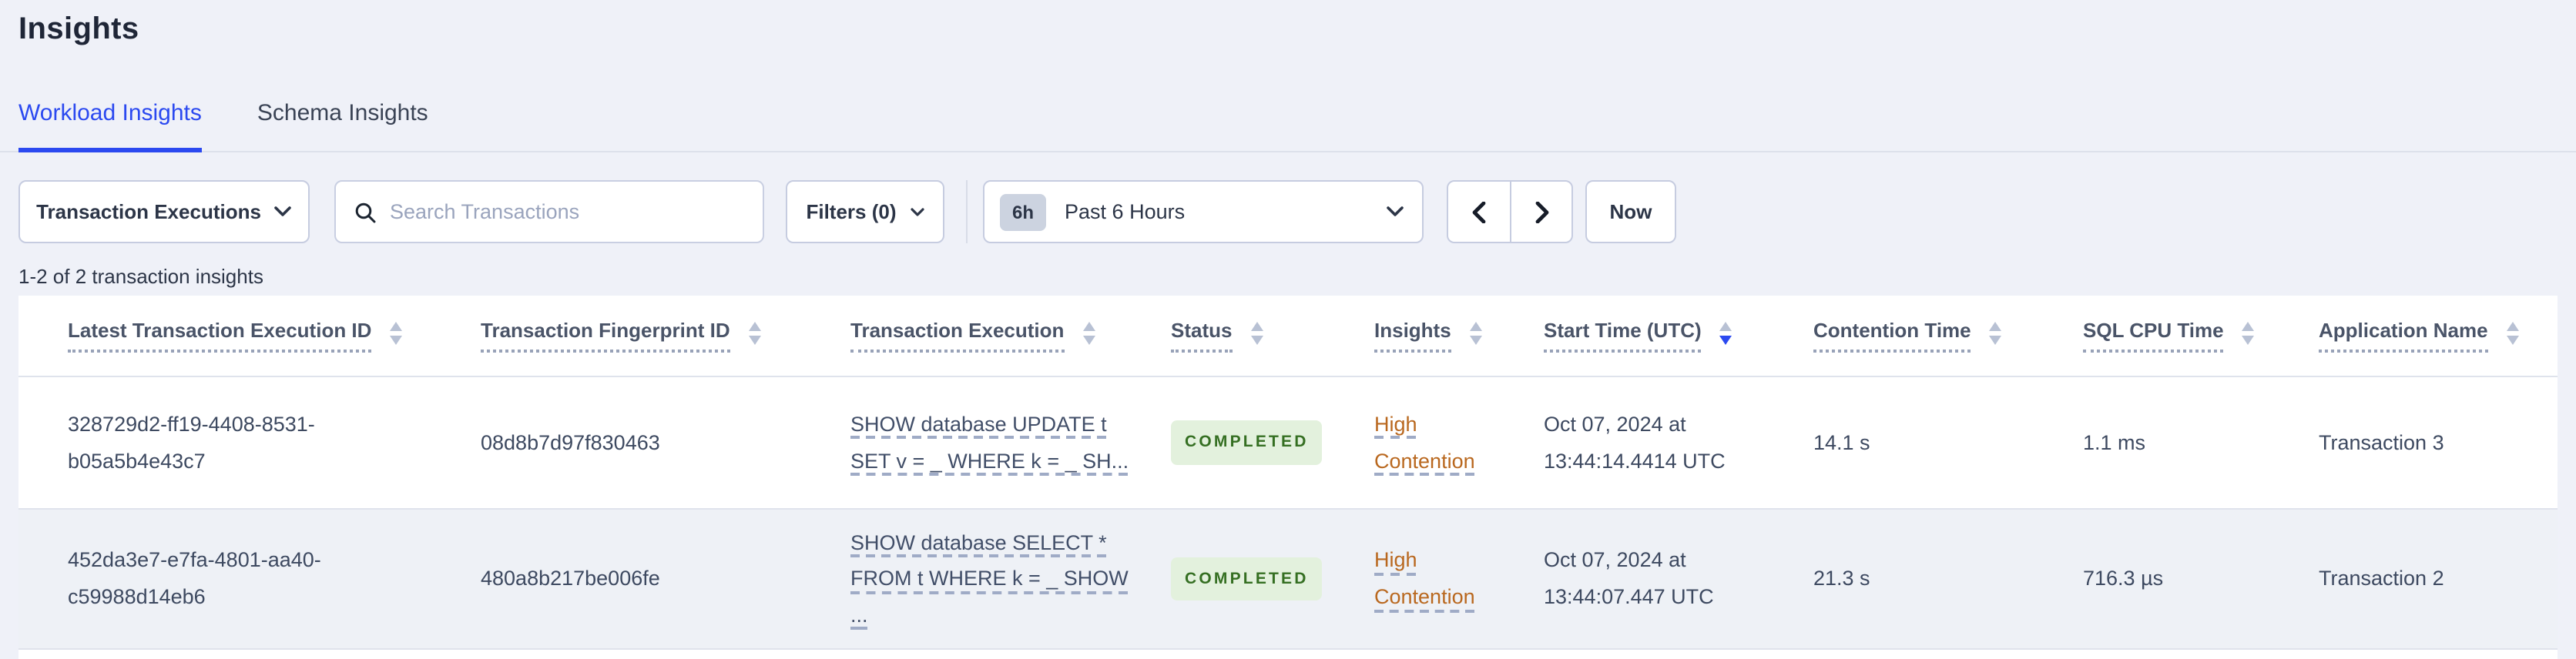 Image resolution: width=2576 pixels, height=659 pixels. I want to click on cell-application-name: Transaction 2, so click(2381, 578).